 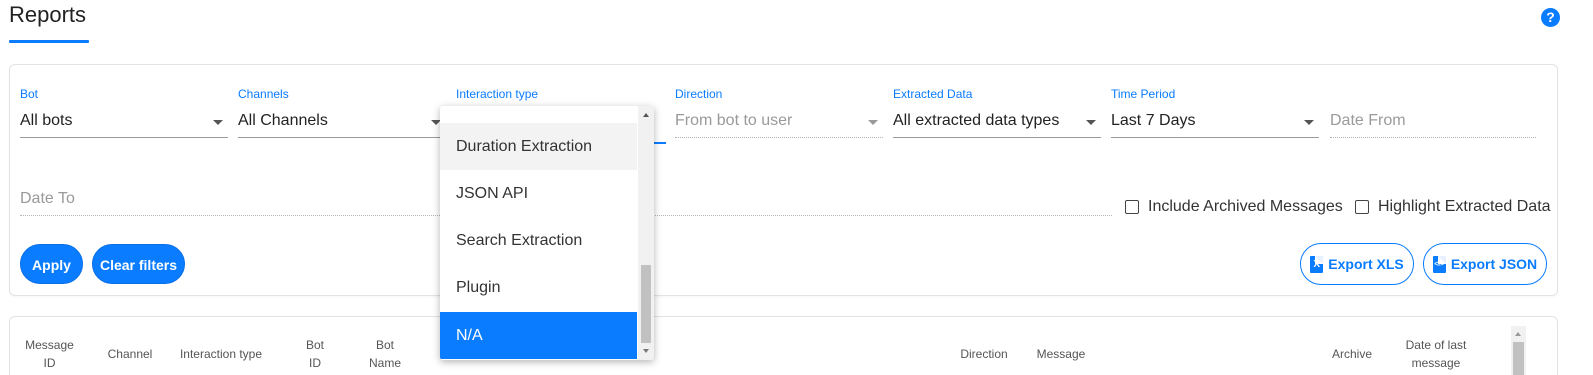 I want to click on extracted-data-label: Extracted Data, so click(x=933, y=94).